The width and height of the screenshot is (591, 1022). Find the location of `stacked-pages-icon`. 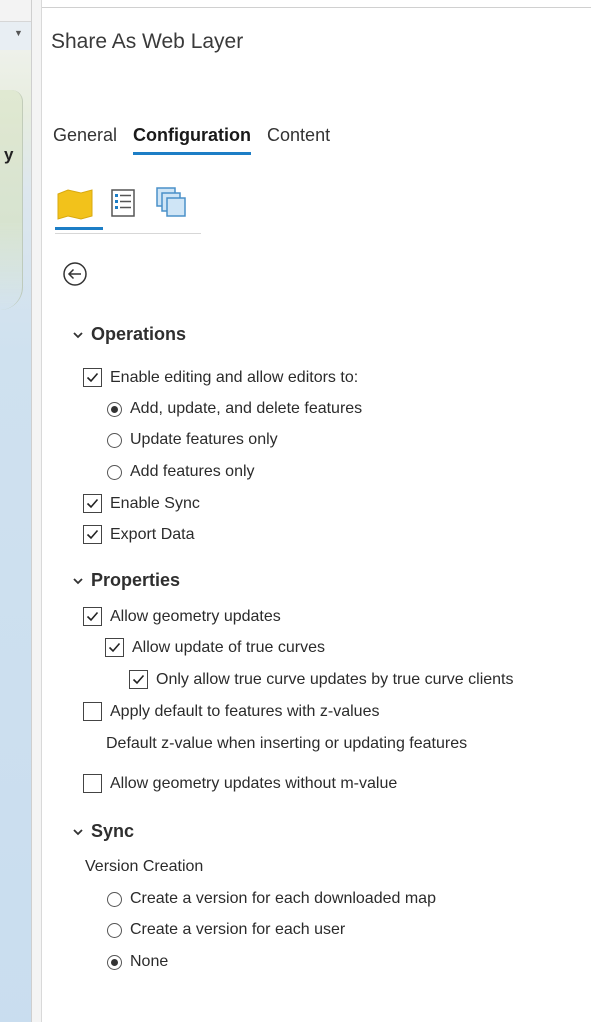

stacked-pages-icon is located at coordinates (171, 205).